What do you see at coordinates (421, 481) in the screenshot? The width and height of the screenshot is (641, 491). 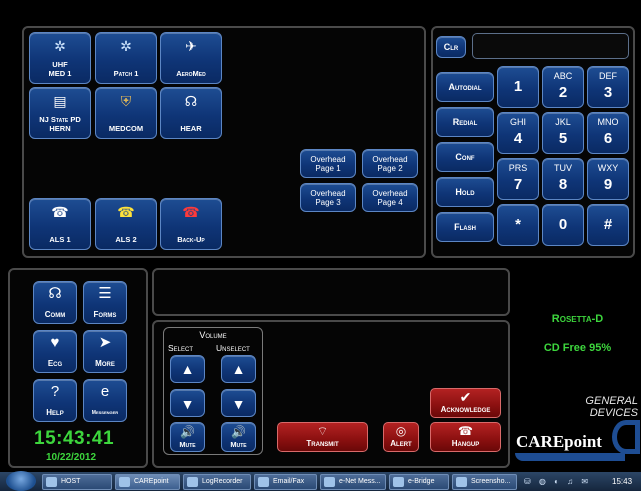 I see `taskbar-item-label: e-Bridge` at bounding box center [421, 481].